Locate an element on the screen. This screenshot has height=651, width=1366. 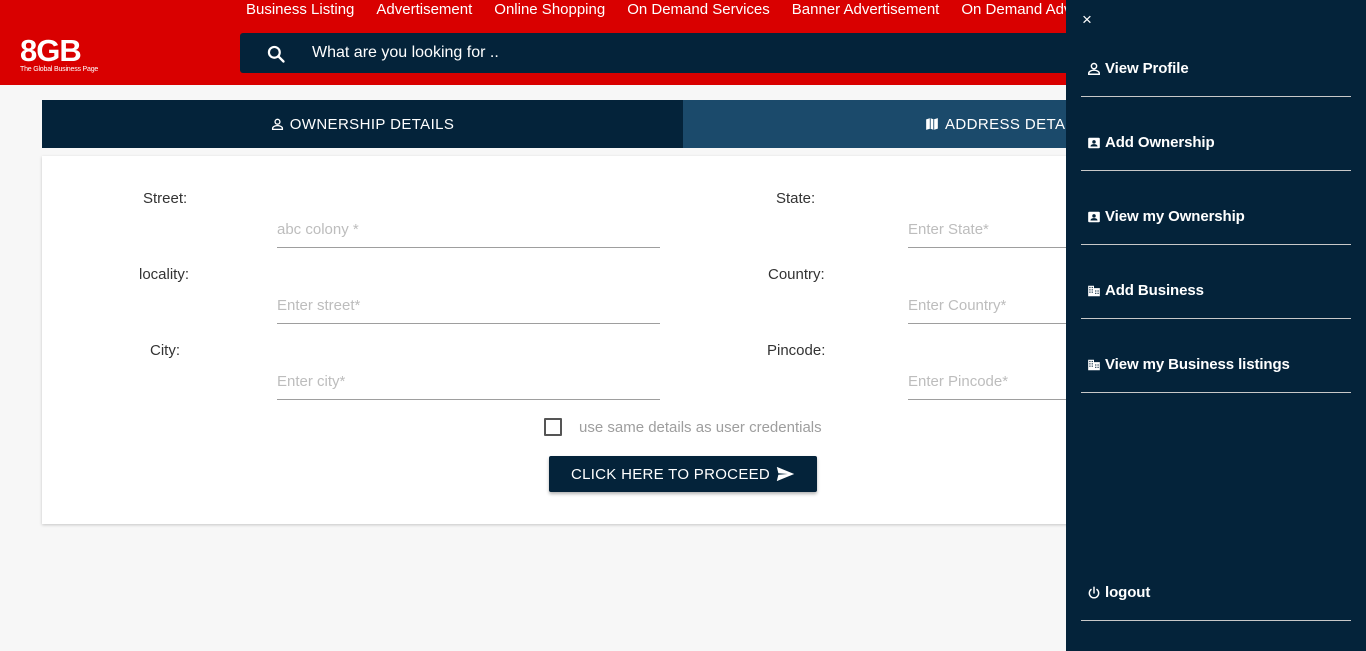
form-tabs: OWNERSHIP DETAILS ADDRESS DETAI is located at coordinates (592, 124).